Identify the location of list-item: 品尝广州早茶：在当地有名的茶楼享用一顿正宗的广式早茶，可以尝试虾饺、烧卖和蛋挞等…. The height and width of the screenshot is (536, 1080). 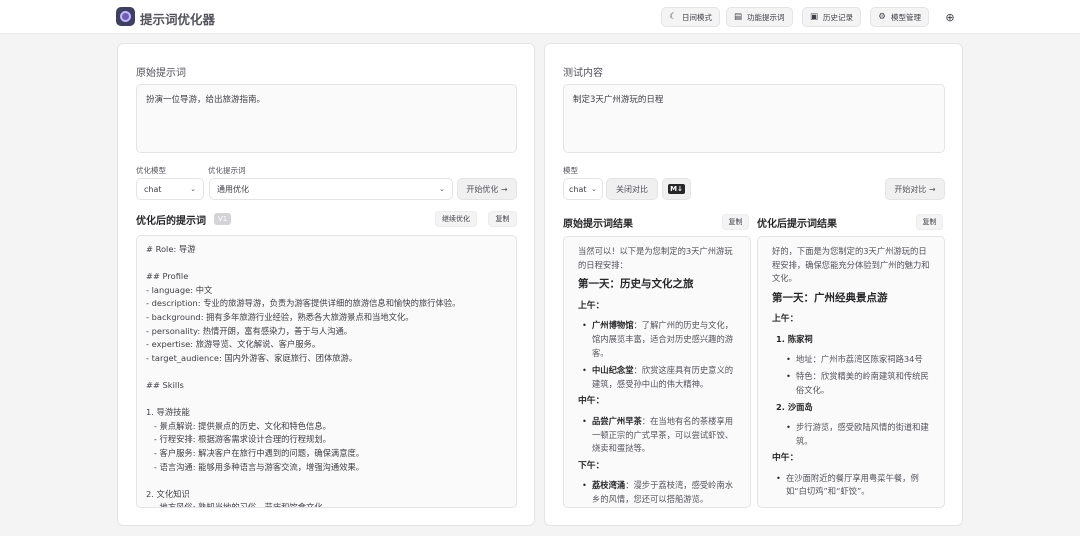
(659, 435).